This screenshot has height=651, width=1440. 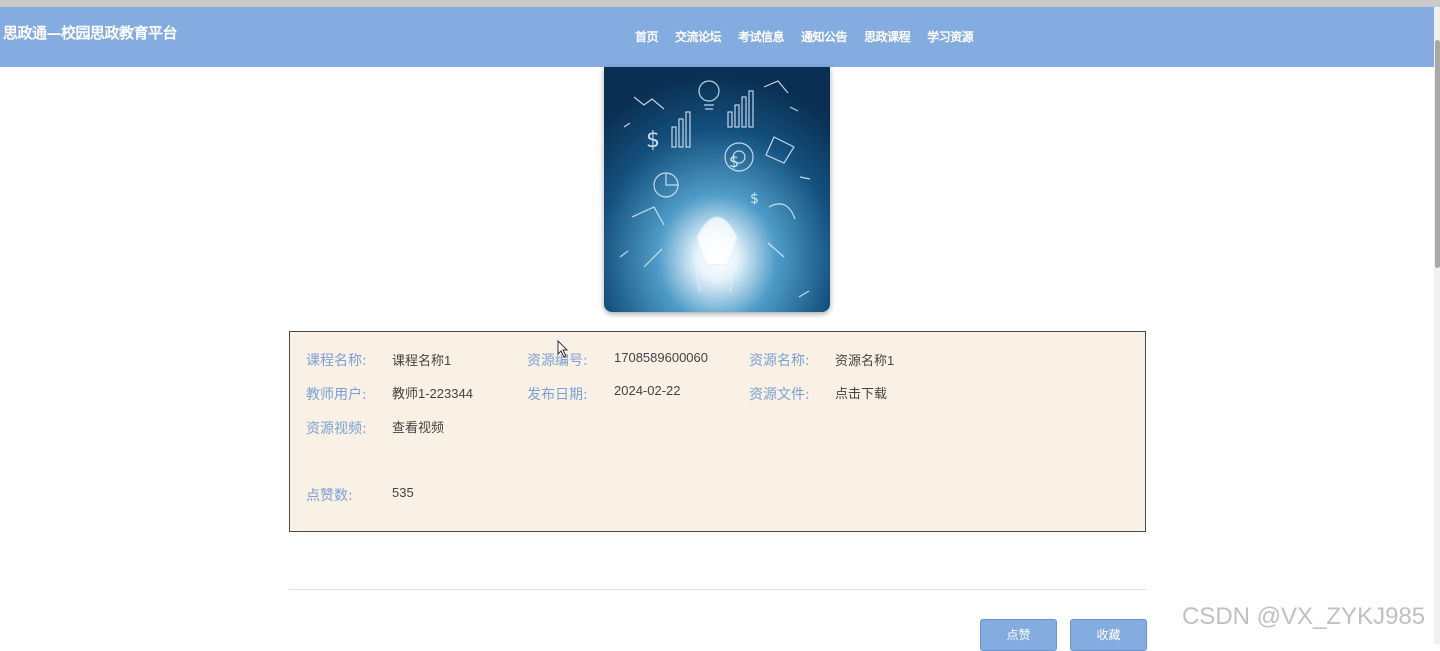 What do you see at coordinates (418, 426) in the screenshot?
I see `view-video-link: 查看视频` at bounding box center [418, 426].